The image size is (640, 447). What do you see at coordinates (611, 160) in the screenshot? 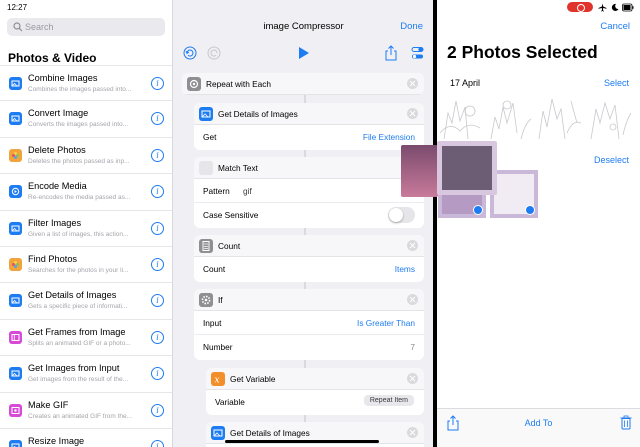
I see `deselect-button: Deselect` at bounding box center [611, 160].